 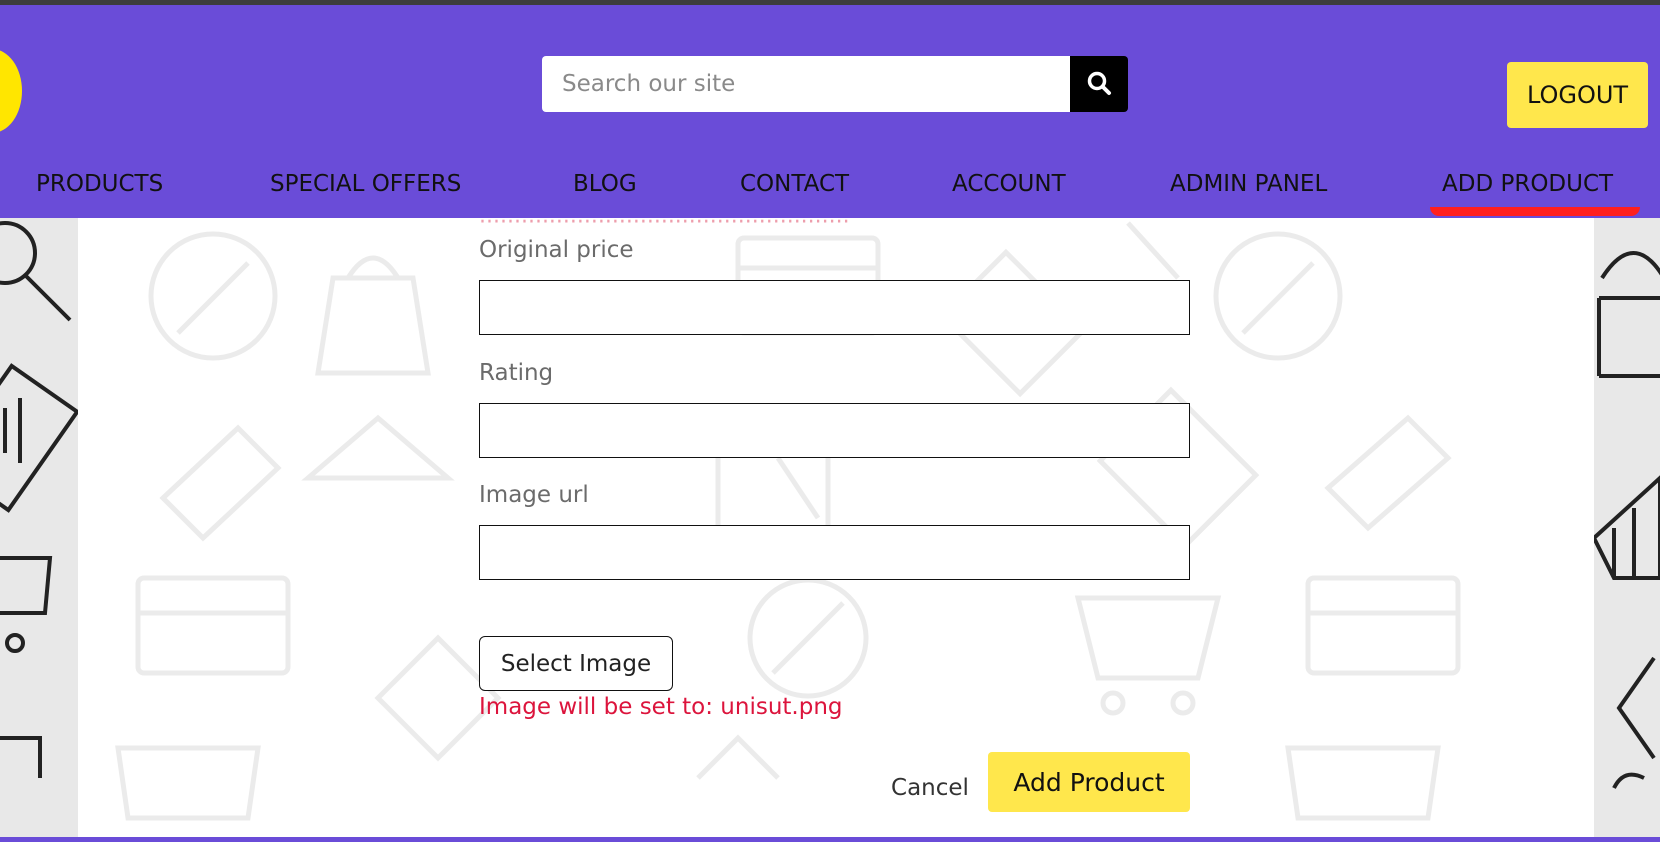 What do you see at coordinates (1627, 527) in the screenshot?
I see `background-pattern-right` at bounding box center [1627, 527].